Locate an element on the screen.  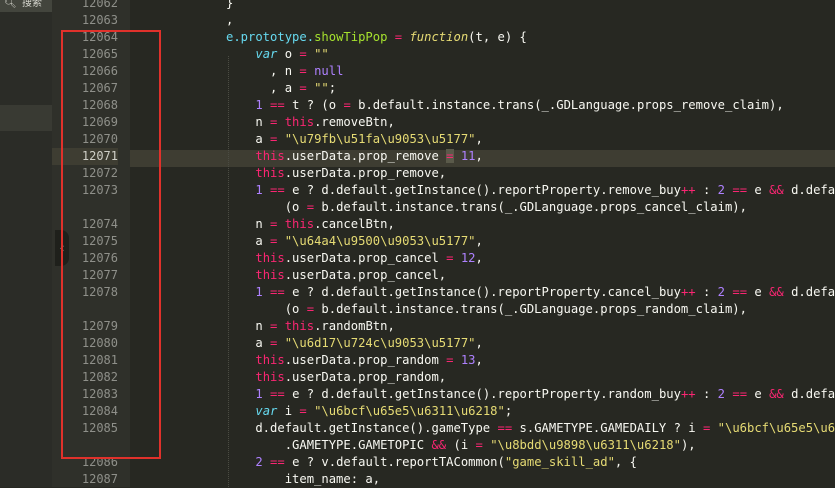
code-token: i is located at coordinates (288, 411).